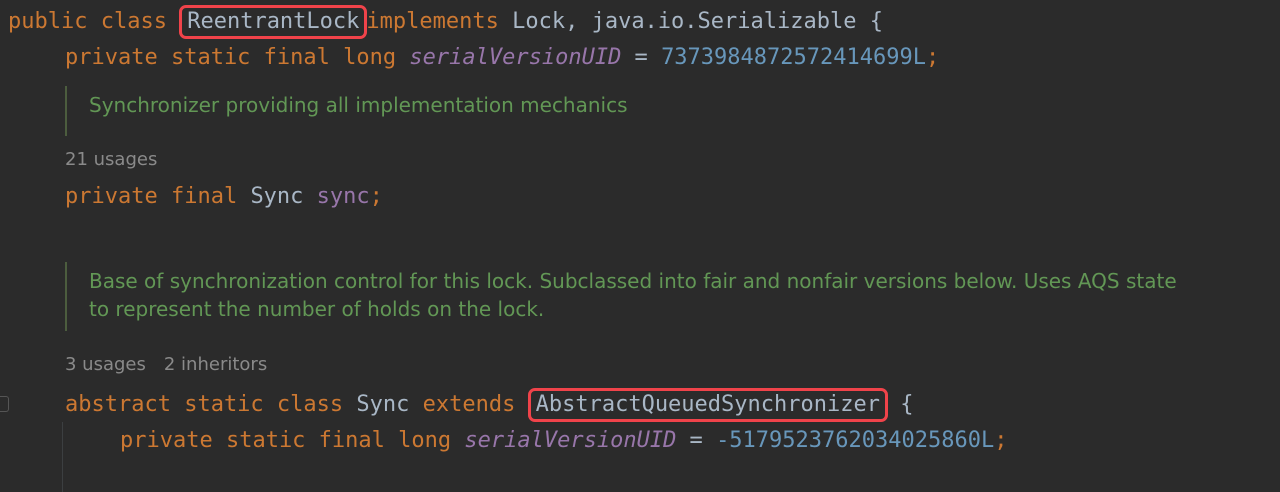 This screenshot has width=1280, height=492. What do you see at coordinates (215, 364) in the screenshot?
I see `inheritors-hint: 2 inheritors` at bounding box center [215, 364].